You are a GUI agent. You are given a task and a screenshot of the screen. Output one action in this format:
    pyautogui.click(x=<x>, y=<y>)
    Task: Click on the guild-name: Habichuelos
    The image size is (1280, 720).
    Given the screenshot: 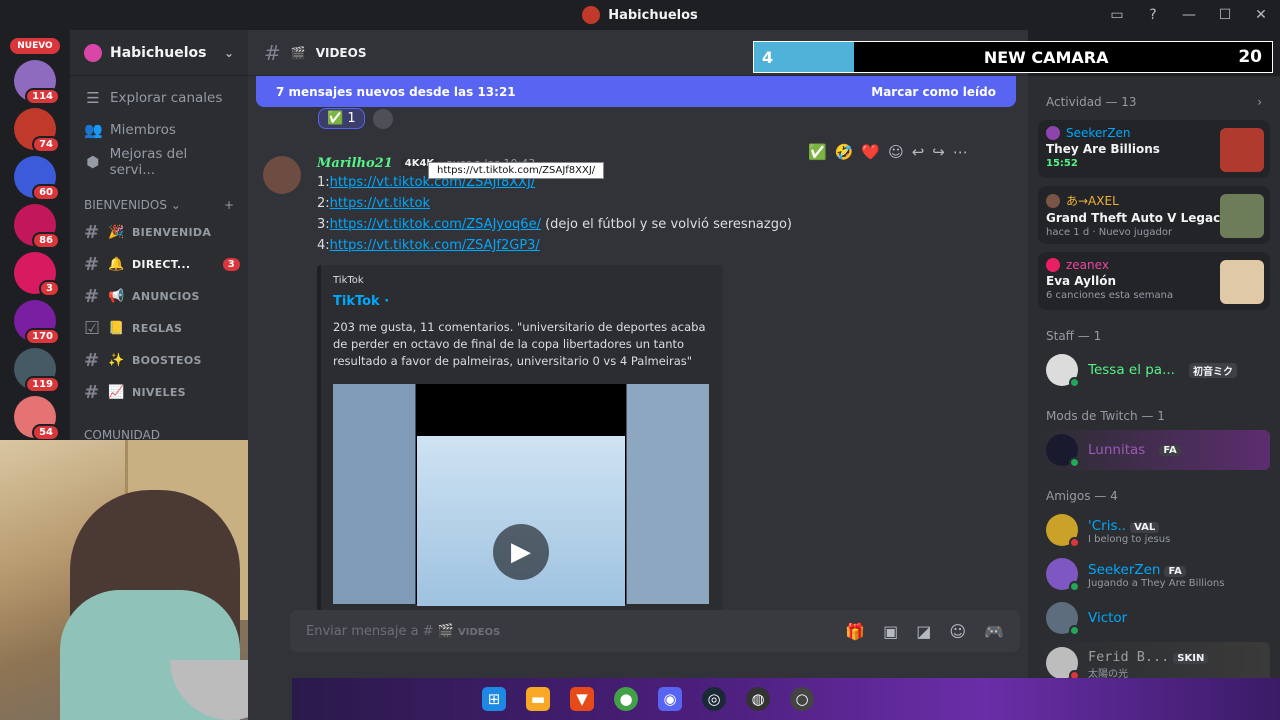 What is the action you would take?
    pyautogui.click(x=158, y=52)
    